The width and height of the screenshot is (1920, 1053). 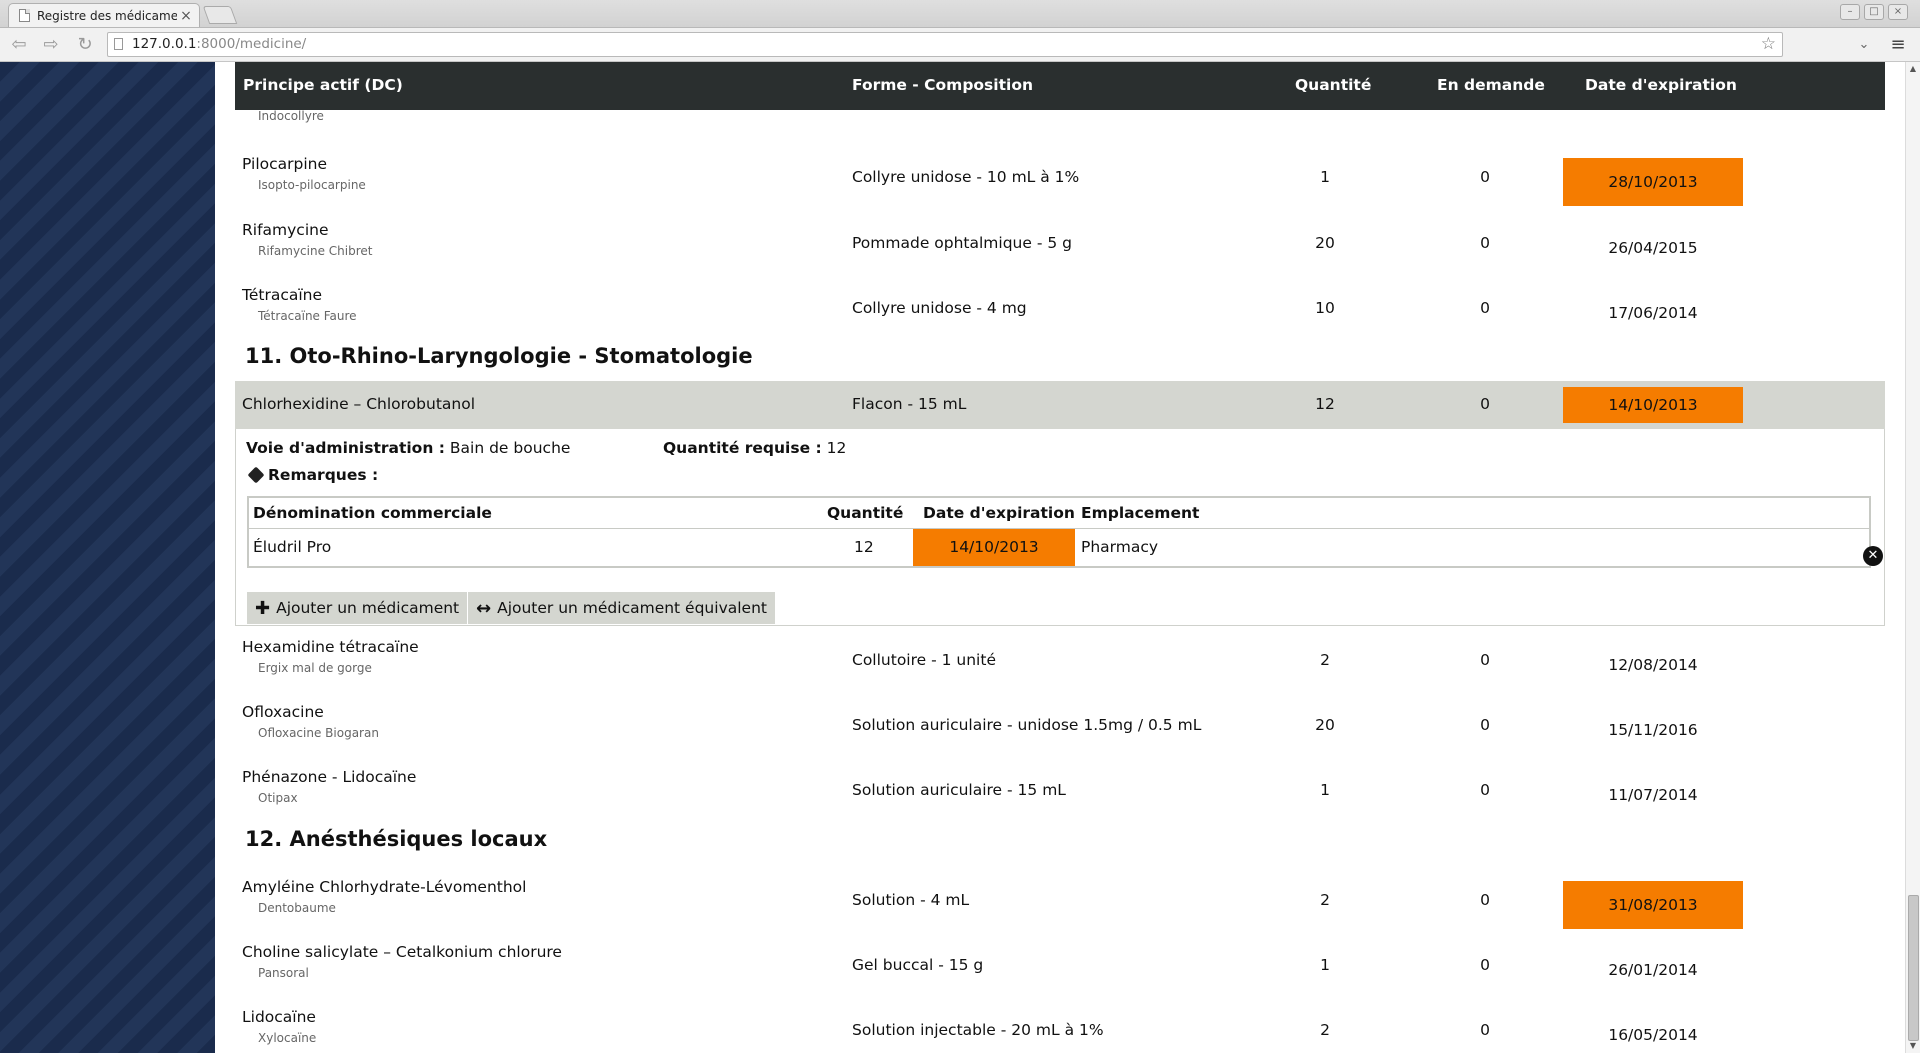 What do you see at coordinates (251, 44) in the screenshot?
I see `url-path: :8000/medicine/` at bounding box center [251, 44].